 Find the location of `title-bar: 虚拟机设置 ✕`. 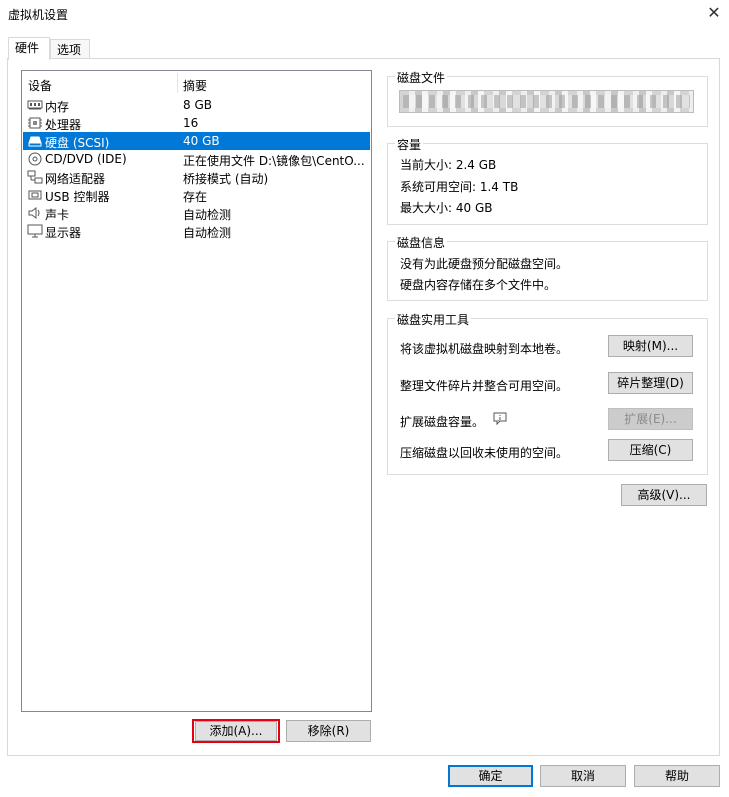

title-bar: 虚拟机设置 ✕ is located at coordinates (364, 14).